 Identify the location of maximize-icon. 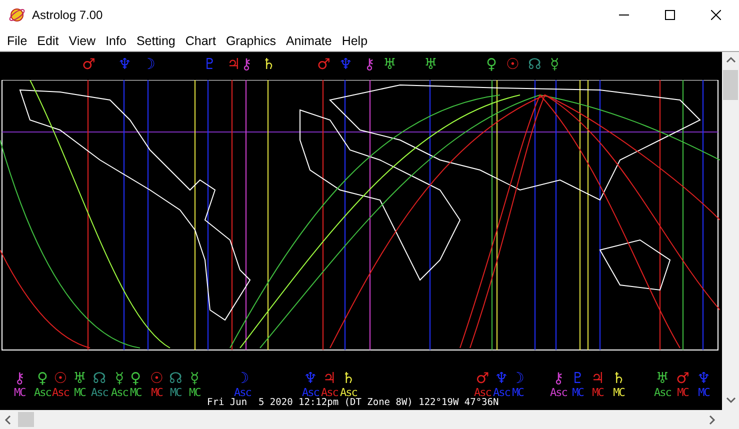
(670, 15).